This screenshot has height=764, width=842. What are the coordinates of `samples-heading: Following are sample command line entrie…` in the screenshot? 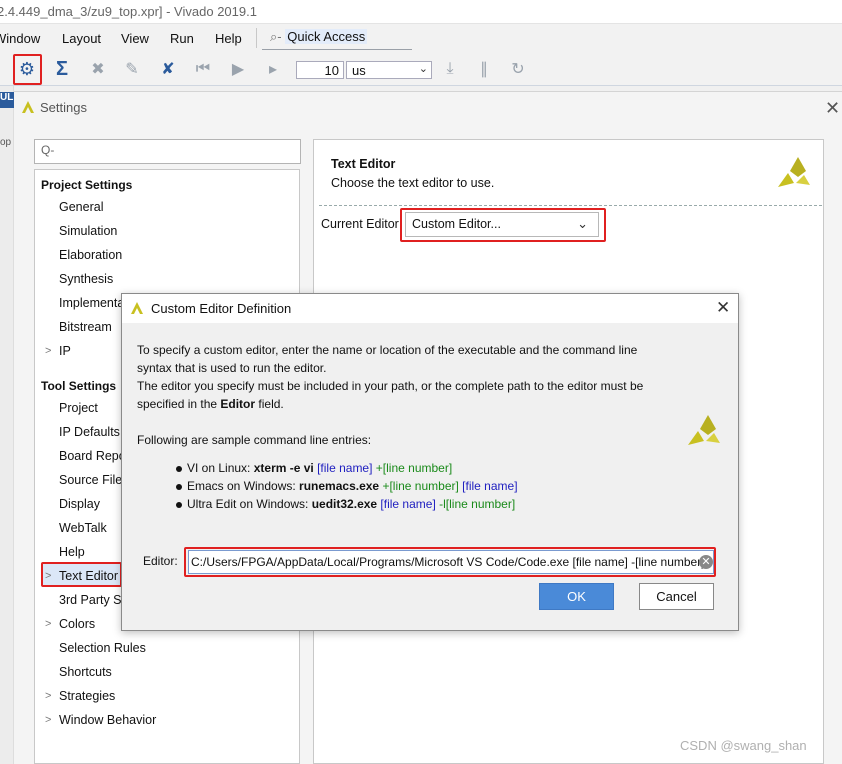 It's located at (254, 440).